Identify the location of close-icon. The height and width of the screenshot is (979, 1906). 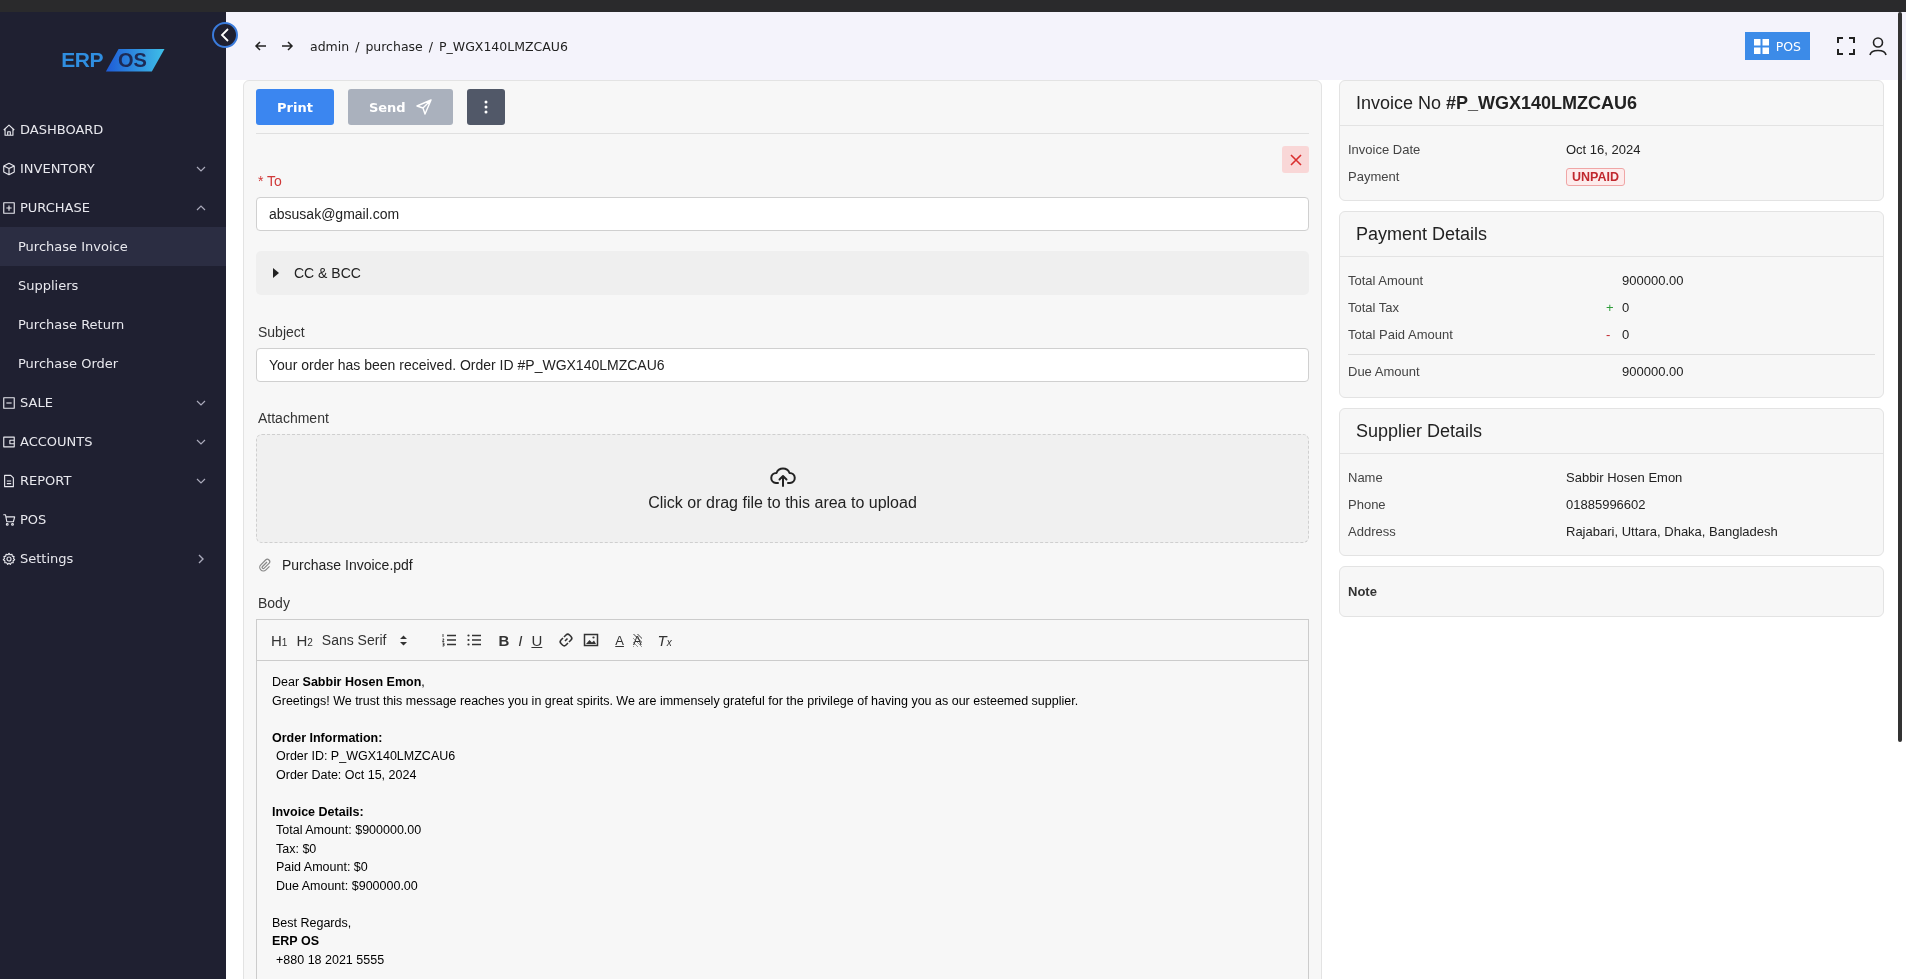
(1295, 159).